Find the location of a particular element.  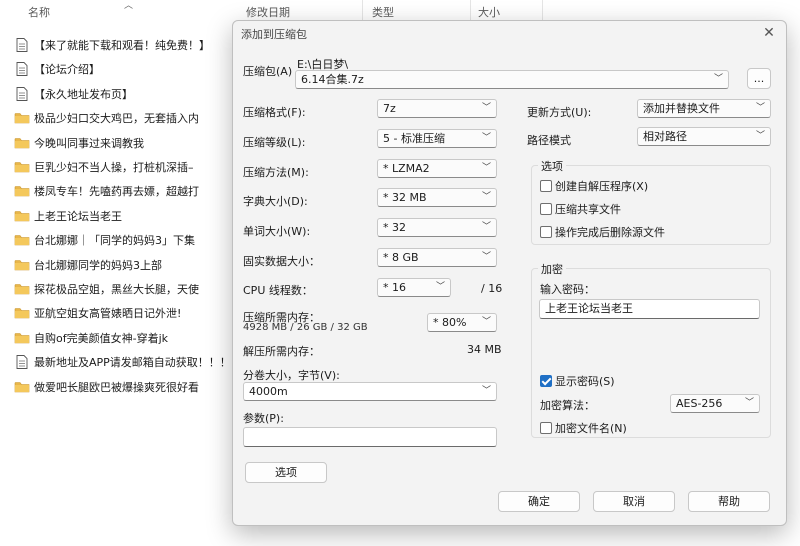

level-label: 压缩等级(L): is located at coordinates (274, 142).